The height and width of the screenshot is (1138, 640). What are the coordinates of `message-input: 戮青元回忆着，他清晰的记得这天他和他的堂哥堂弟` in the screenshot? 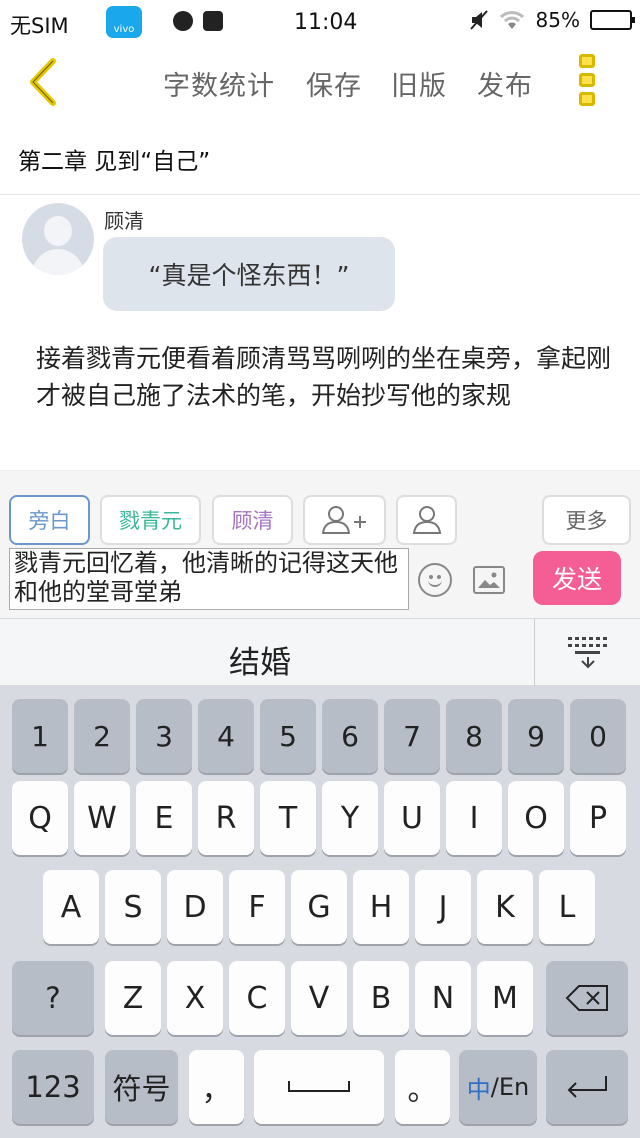 It's located at (209, 579).